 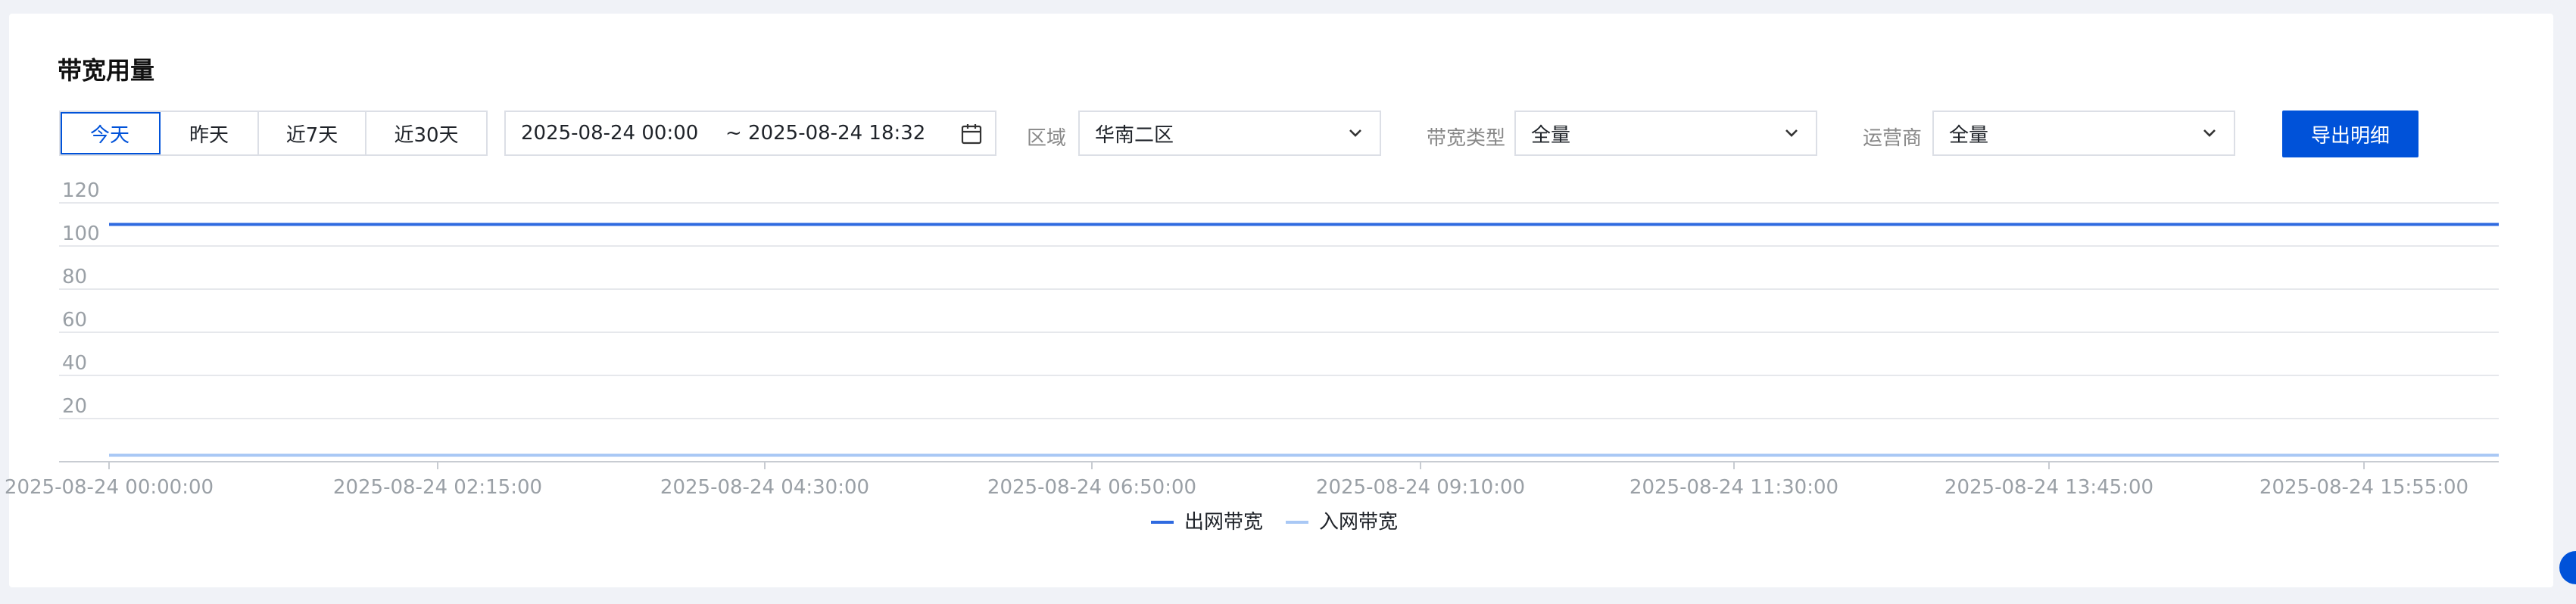 I want to click on x-tick-label: 2025-08-24 02:15:00, so click(x=437, y=487).